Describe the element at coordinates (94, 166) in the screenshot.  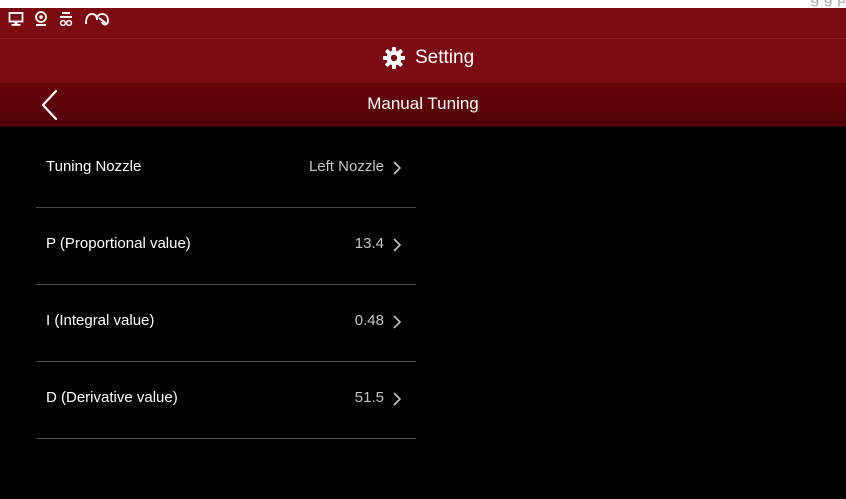
I see `row-label: Tuning Nozzle` at that location.